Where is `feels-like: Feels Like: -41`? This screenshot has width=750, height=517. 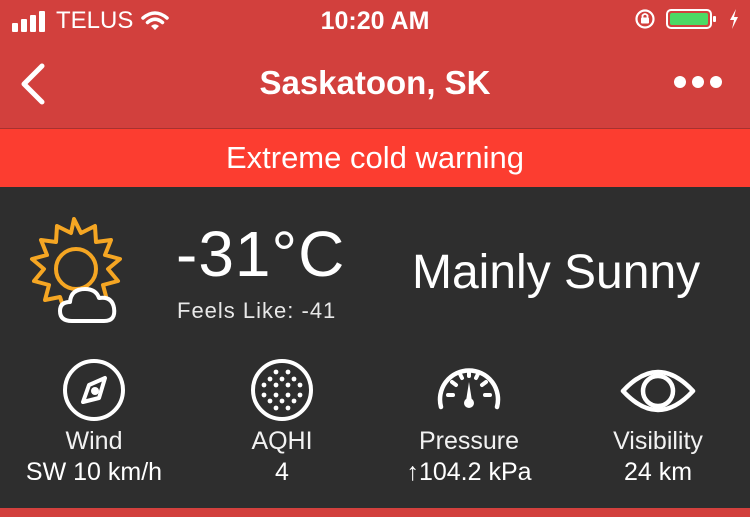 feels-like: Feels Like: -41 is located at coordinates (257, 310).